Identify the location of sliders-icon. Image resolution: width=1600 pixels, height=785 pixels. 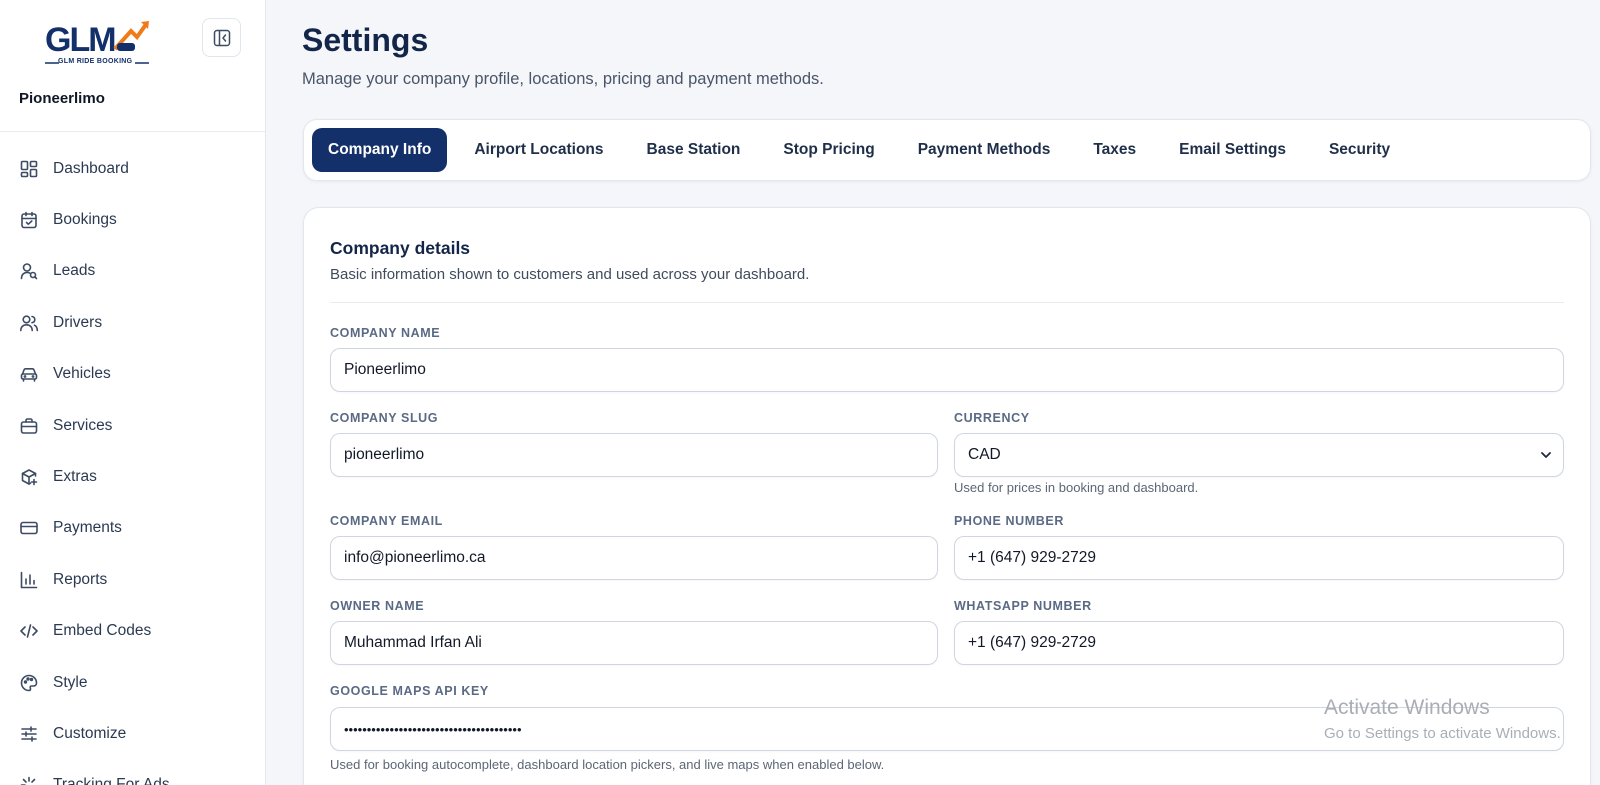
(29, 734).